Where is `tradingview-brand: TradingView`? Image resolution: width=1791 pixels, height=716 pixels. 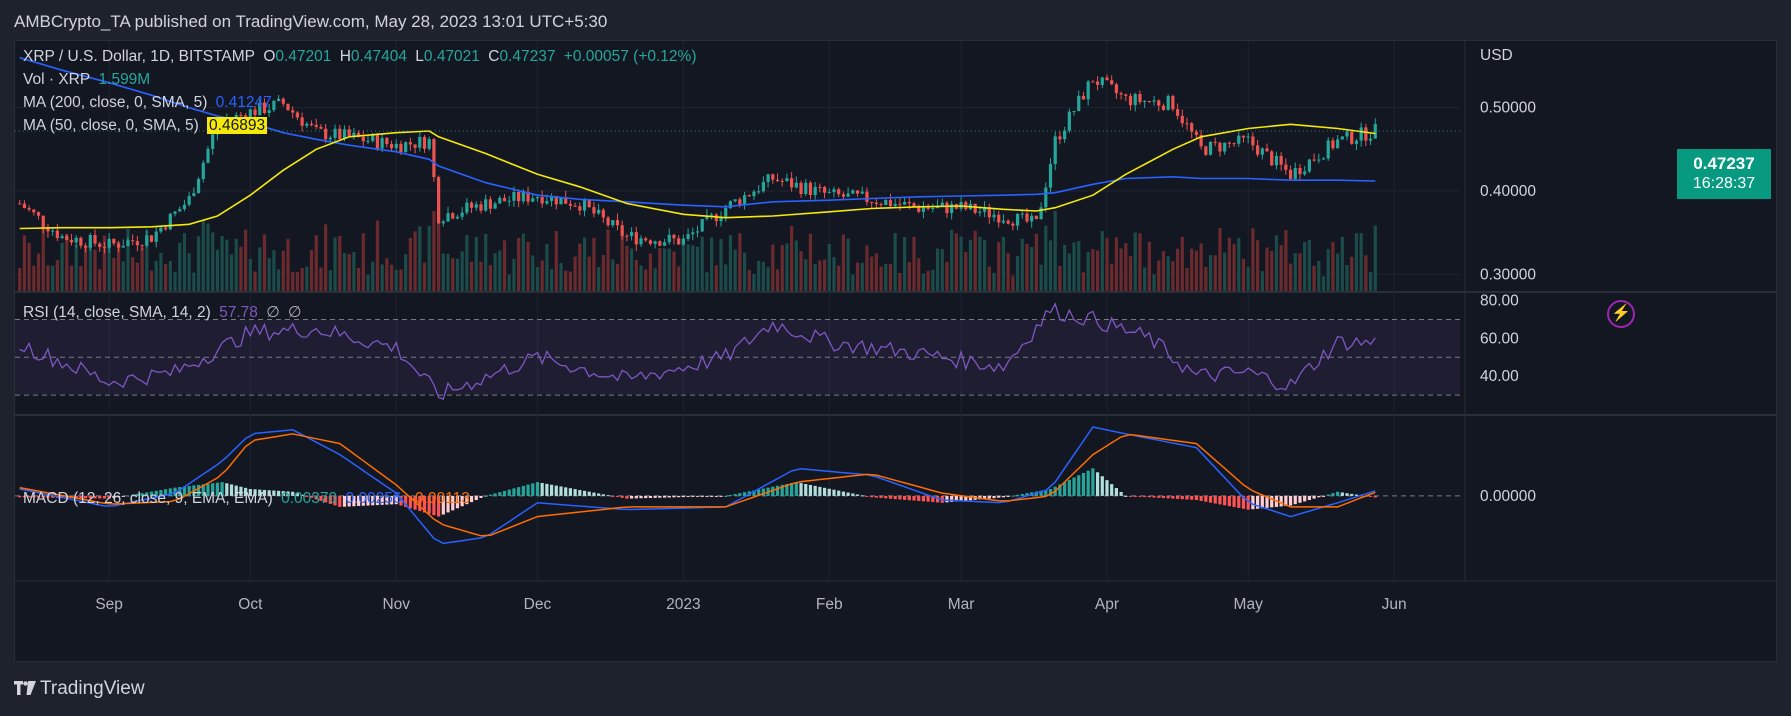
tradingview-brand: TradingView is located at coordinates (79, 689).